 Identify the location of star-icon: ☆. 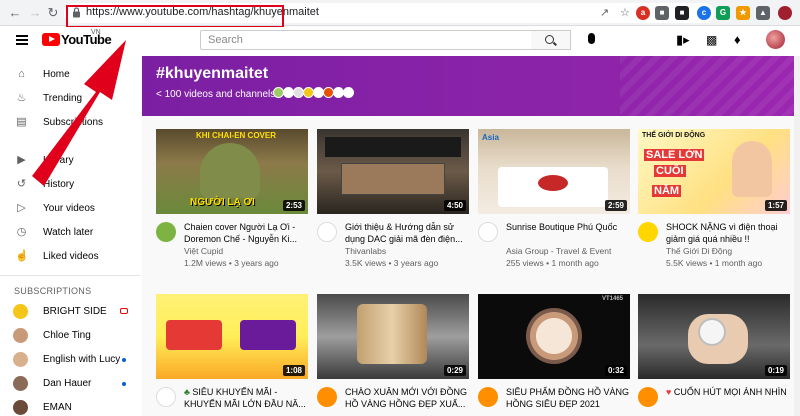
(625, 13).